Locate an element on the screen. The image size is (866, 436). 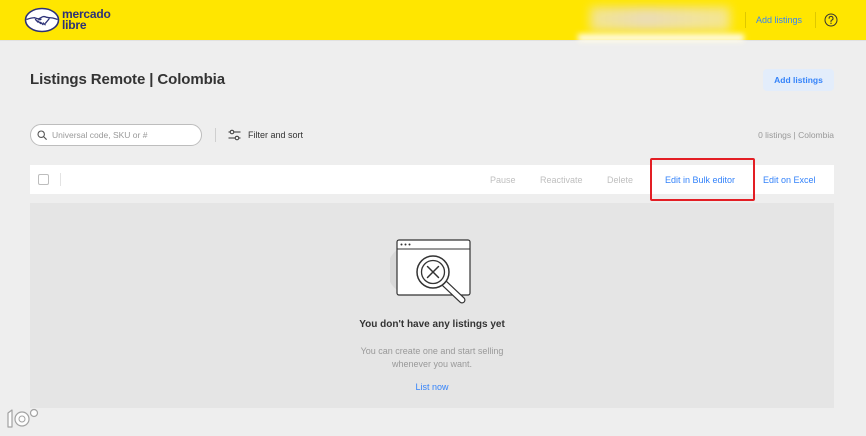
edit-on-excel-button: Edit on Excel is located at coordinates (789, 180).